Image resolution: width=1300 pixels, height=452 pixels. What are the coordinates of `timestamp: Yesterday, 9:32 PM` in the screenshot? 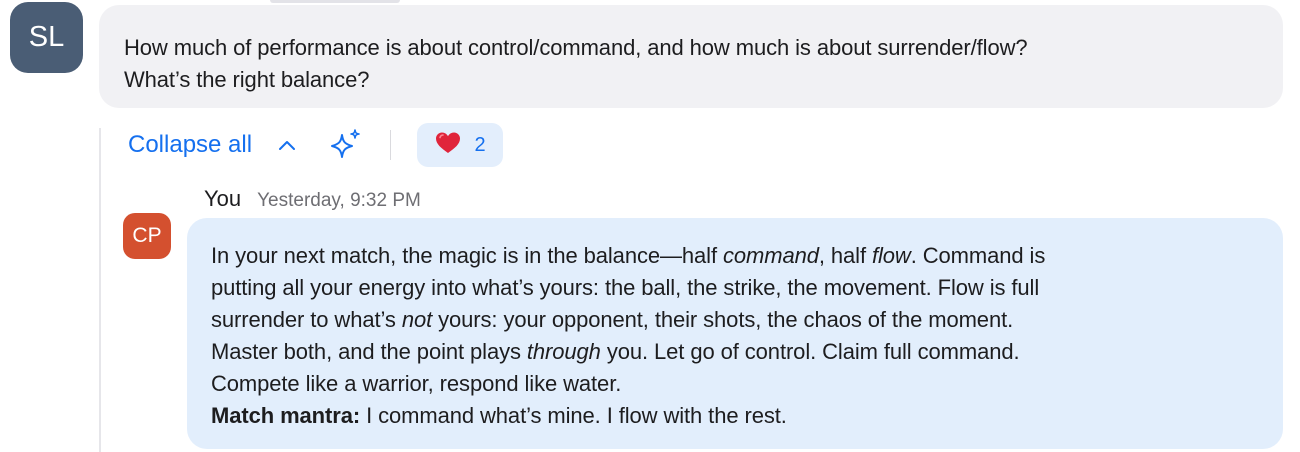 It's located at (339, 200).